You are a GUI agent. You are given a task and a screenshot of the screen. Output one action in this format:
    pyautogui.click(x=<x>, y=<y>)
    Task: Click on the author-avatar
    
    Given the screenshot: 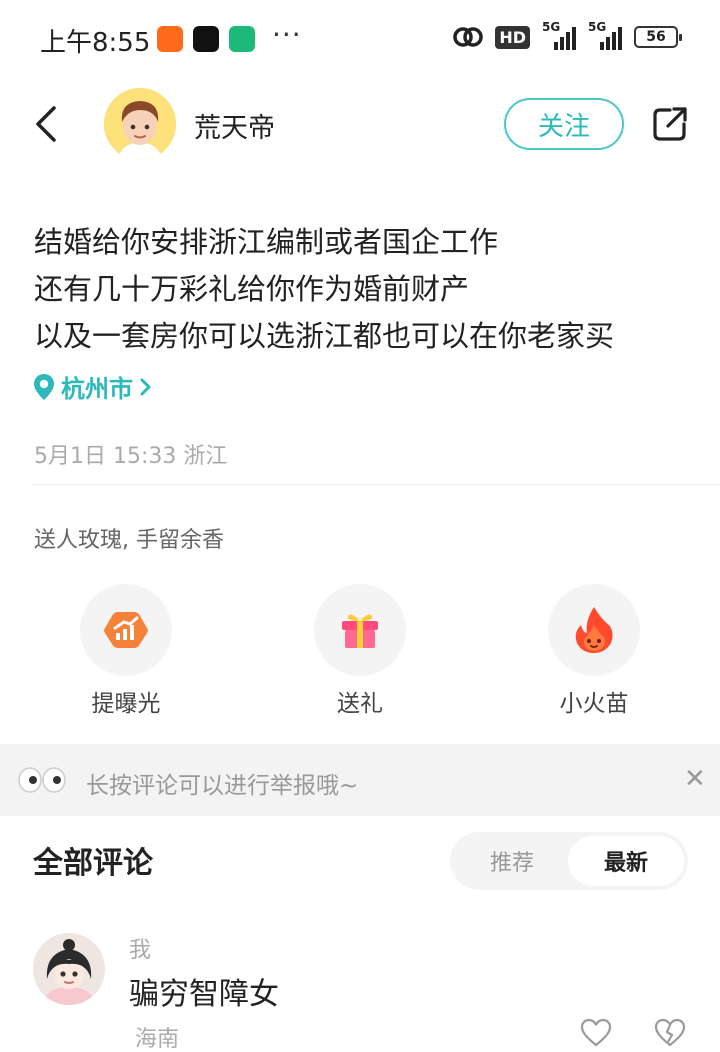 What is the action you would take?
    pyautogui.click(x=140, y=124)
    